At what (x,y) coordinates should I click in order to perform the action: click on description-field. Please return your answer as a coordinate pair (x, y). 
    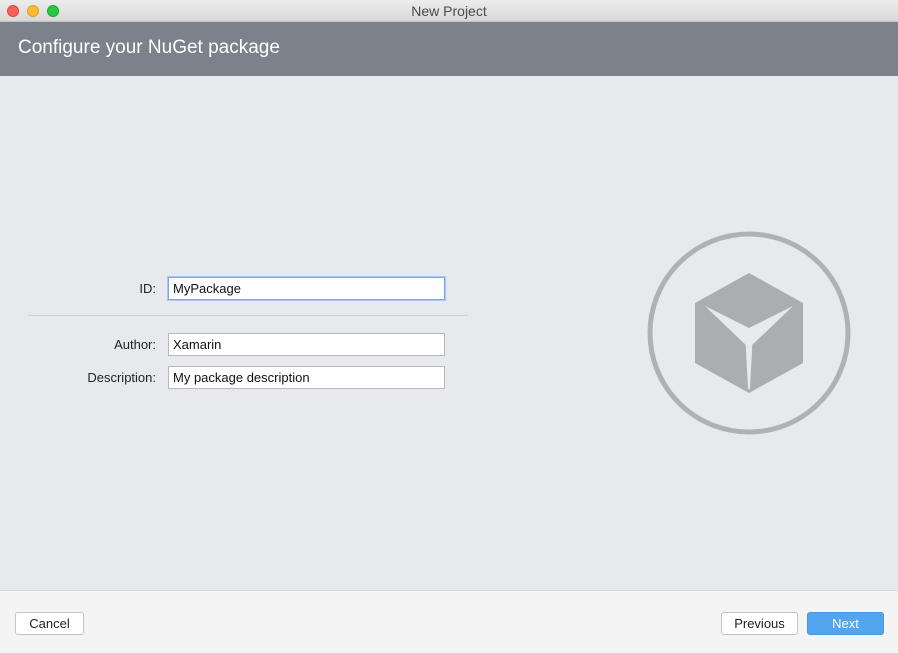
    Looking at the image, I should click on (306, 377).